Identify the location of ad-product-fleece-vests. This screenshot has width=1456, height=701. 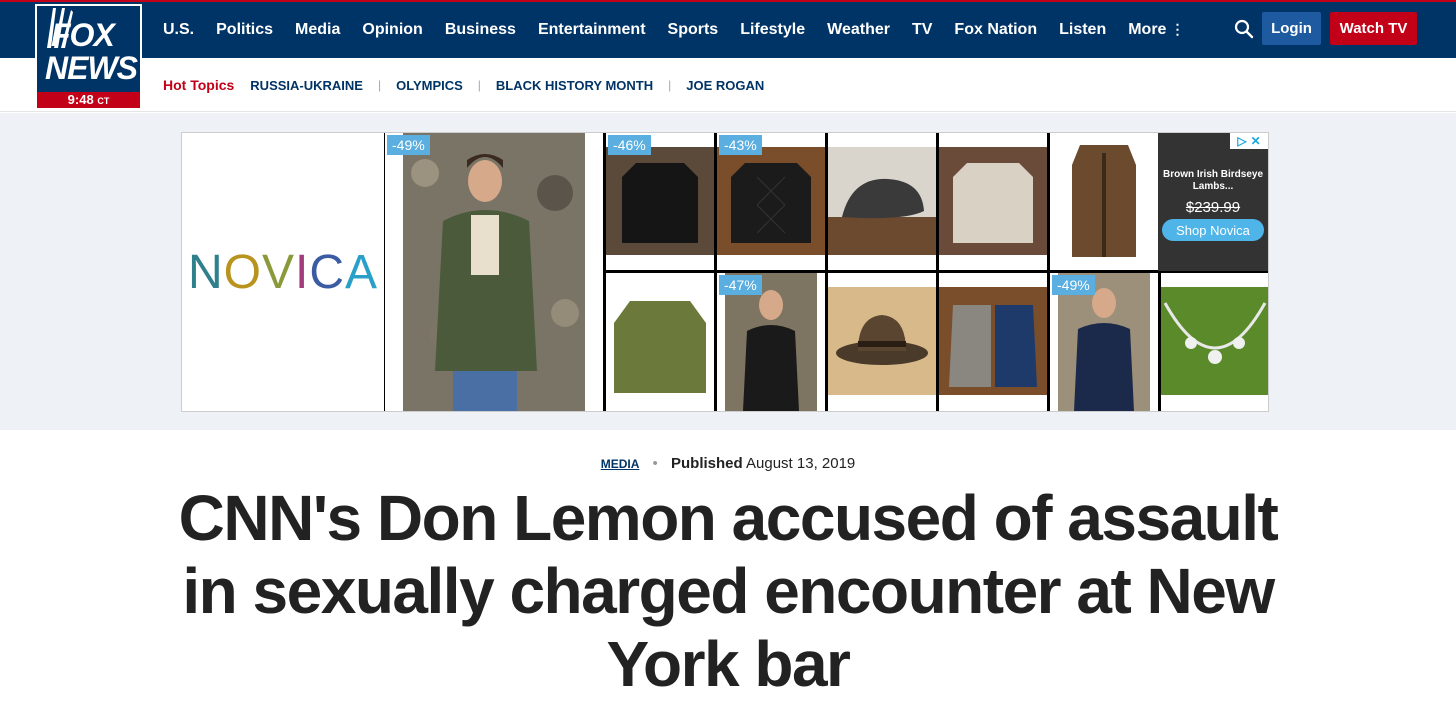
(993, 342).